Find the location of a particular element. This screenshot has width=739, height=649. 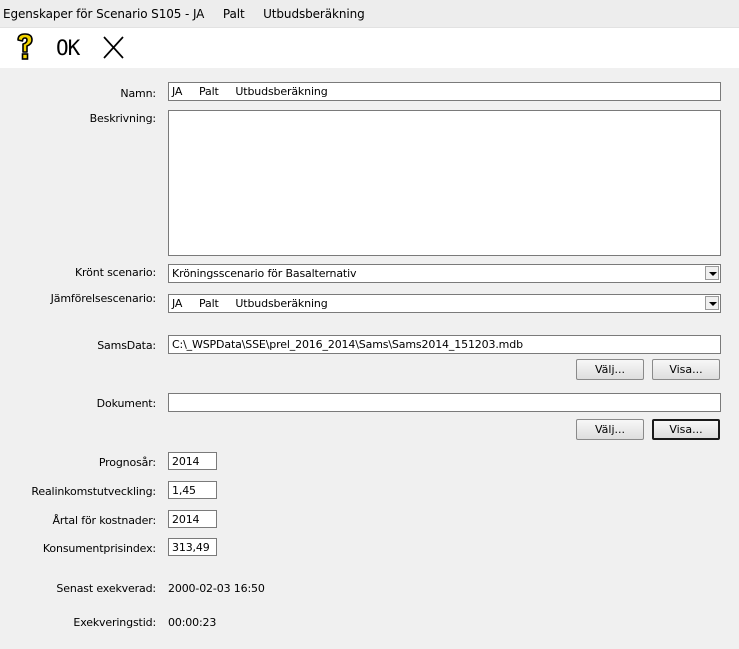

beskrivning-label: Beskrivning: is located at coordinates (123, 118).